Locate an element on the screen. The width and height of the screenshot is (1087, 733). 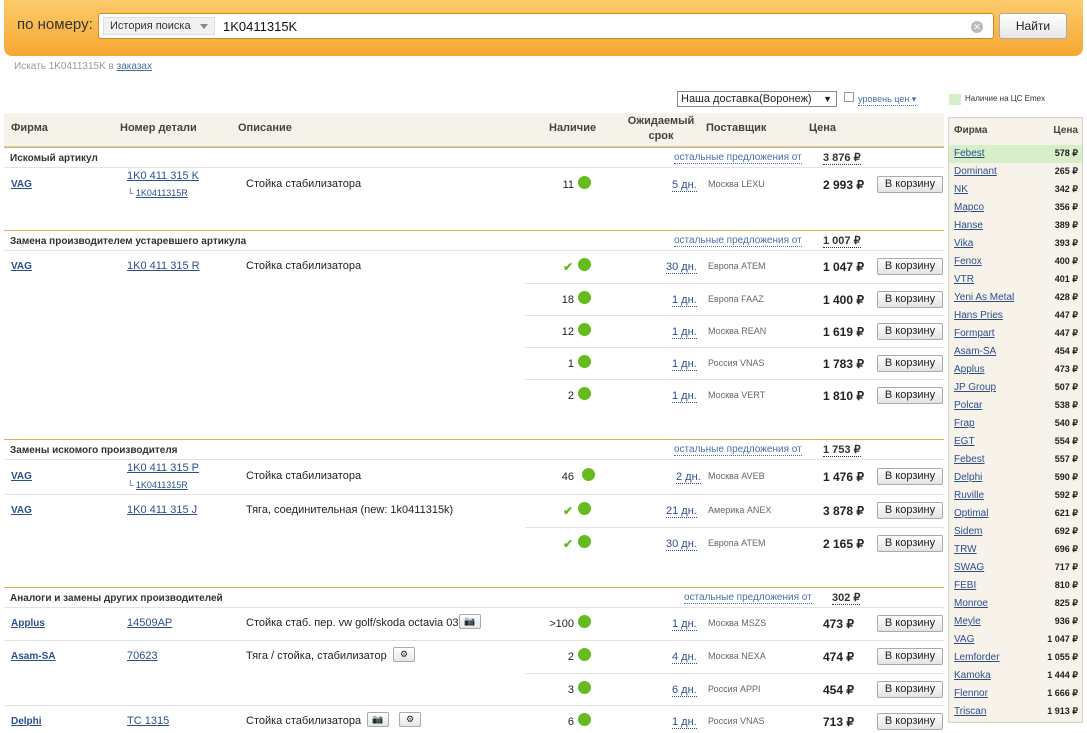
orders-link: заказах is located at coordinates (134, 66).